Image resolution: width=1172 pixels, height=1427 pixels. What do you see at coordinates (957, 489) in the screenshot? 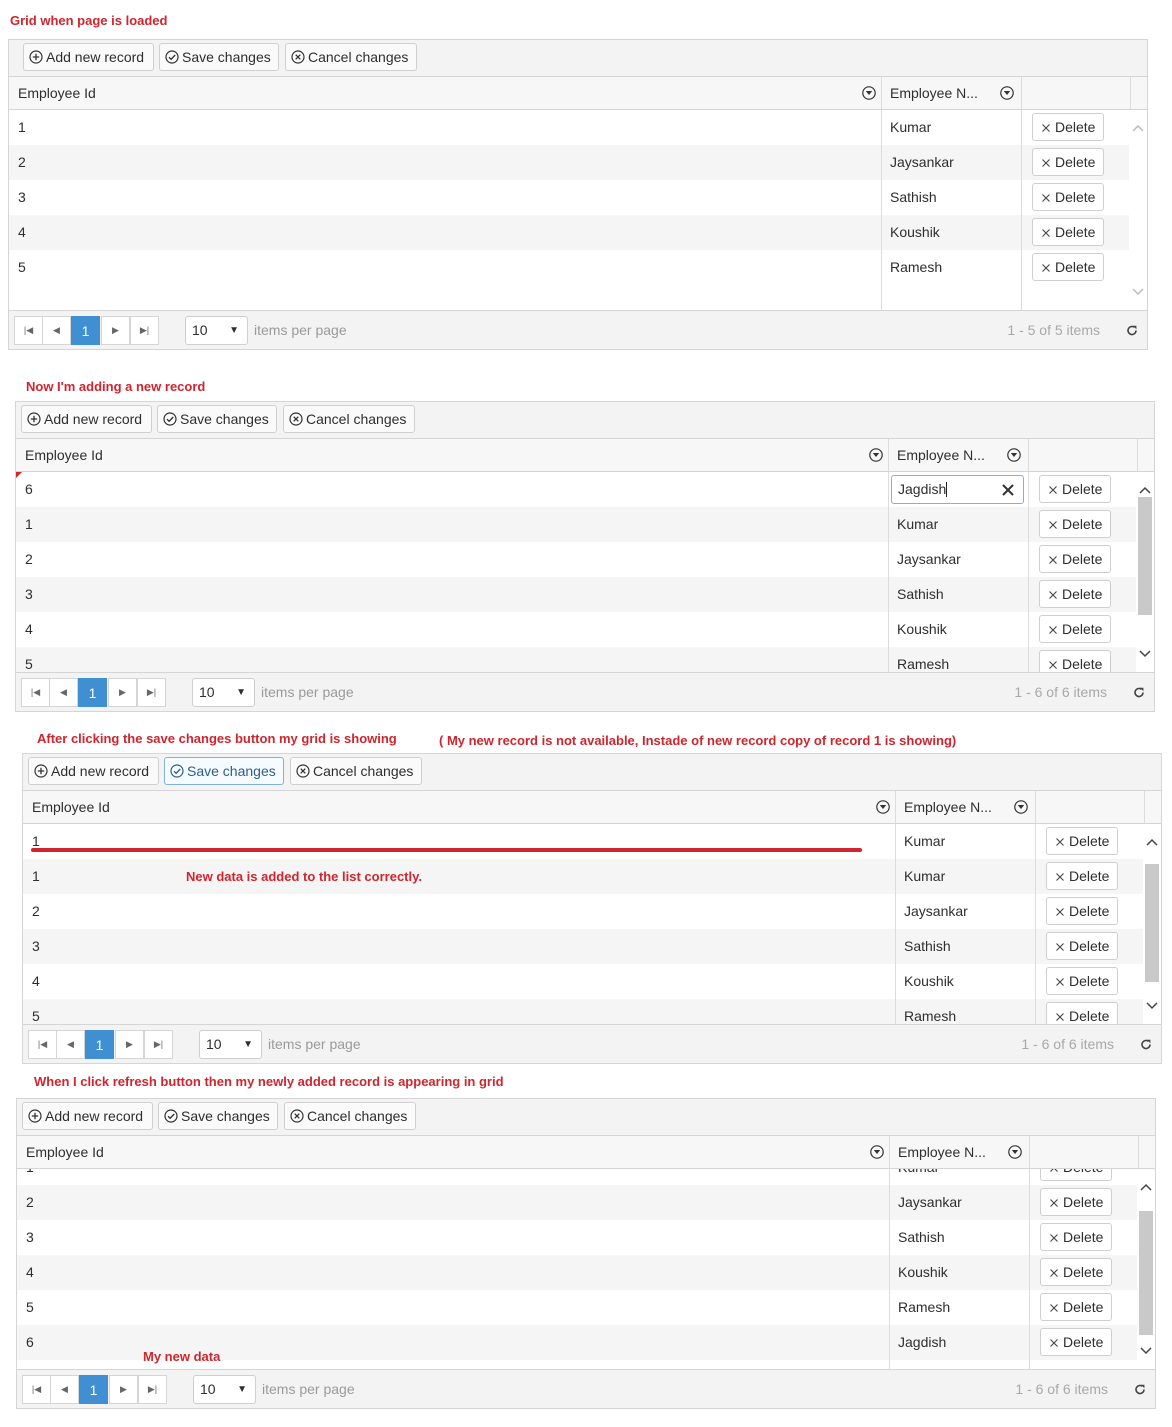
I see `employee-name-input: Jagdish` at bounding box center [957, 489].